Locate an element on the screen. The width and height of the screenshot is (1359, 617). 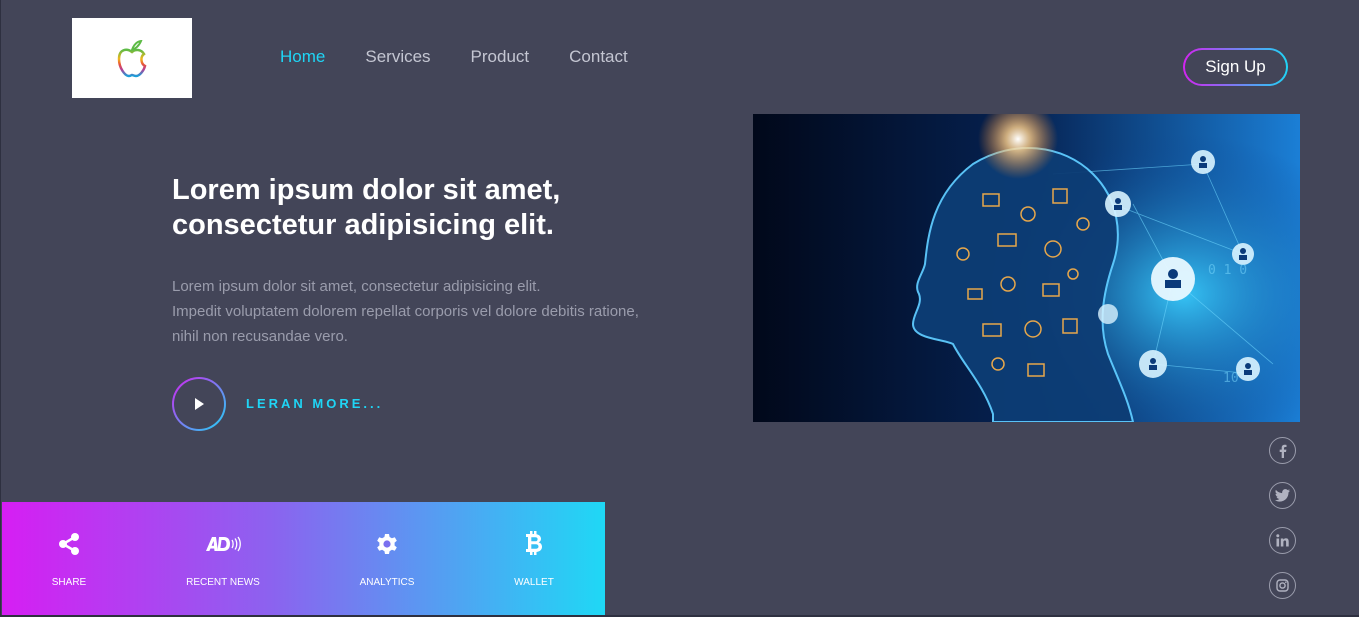
feature-label: RECENT NEWS is located at coordinates (223, 582).